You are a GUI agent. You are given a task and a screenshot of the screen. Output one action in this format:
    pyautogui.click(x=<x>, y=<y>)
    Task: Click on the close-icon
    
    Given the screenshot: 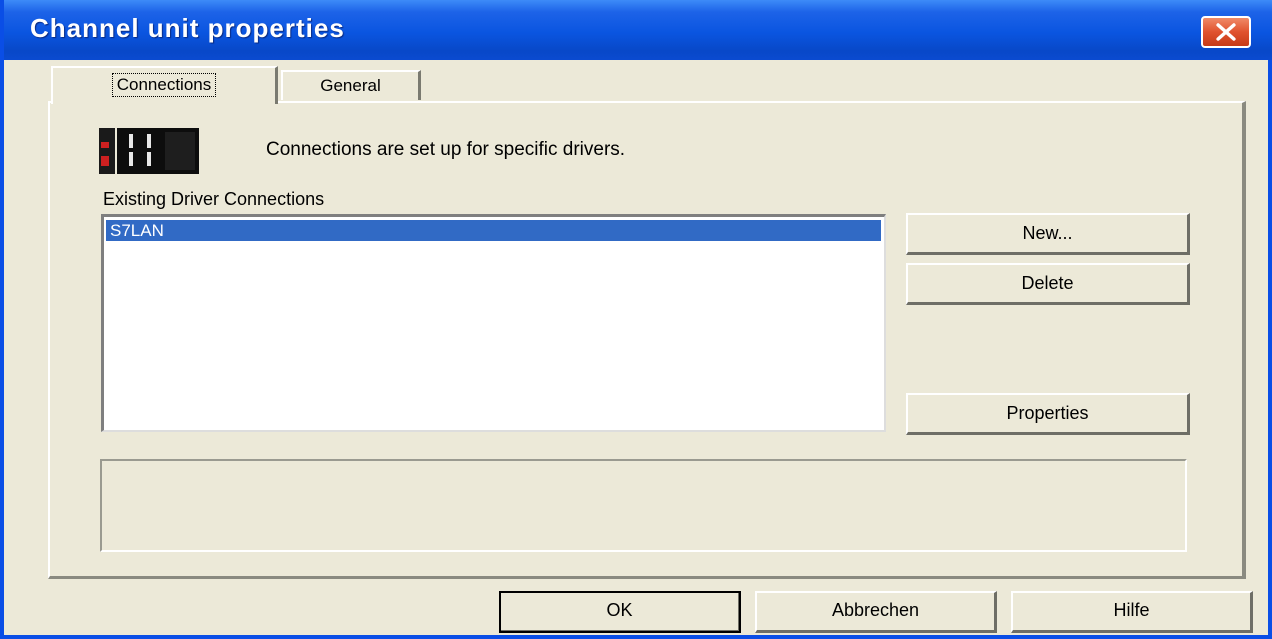 What is the action you would take?
    pyautogui.click(x=1226, y=32)
    